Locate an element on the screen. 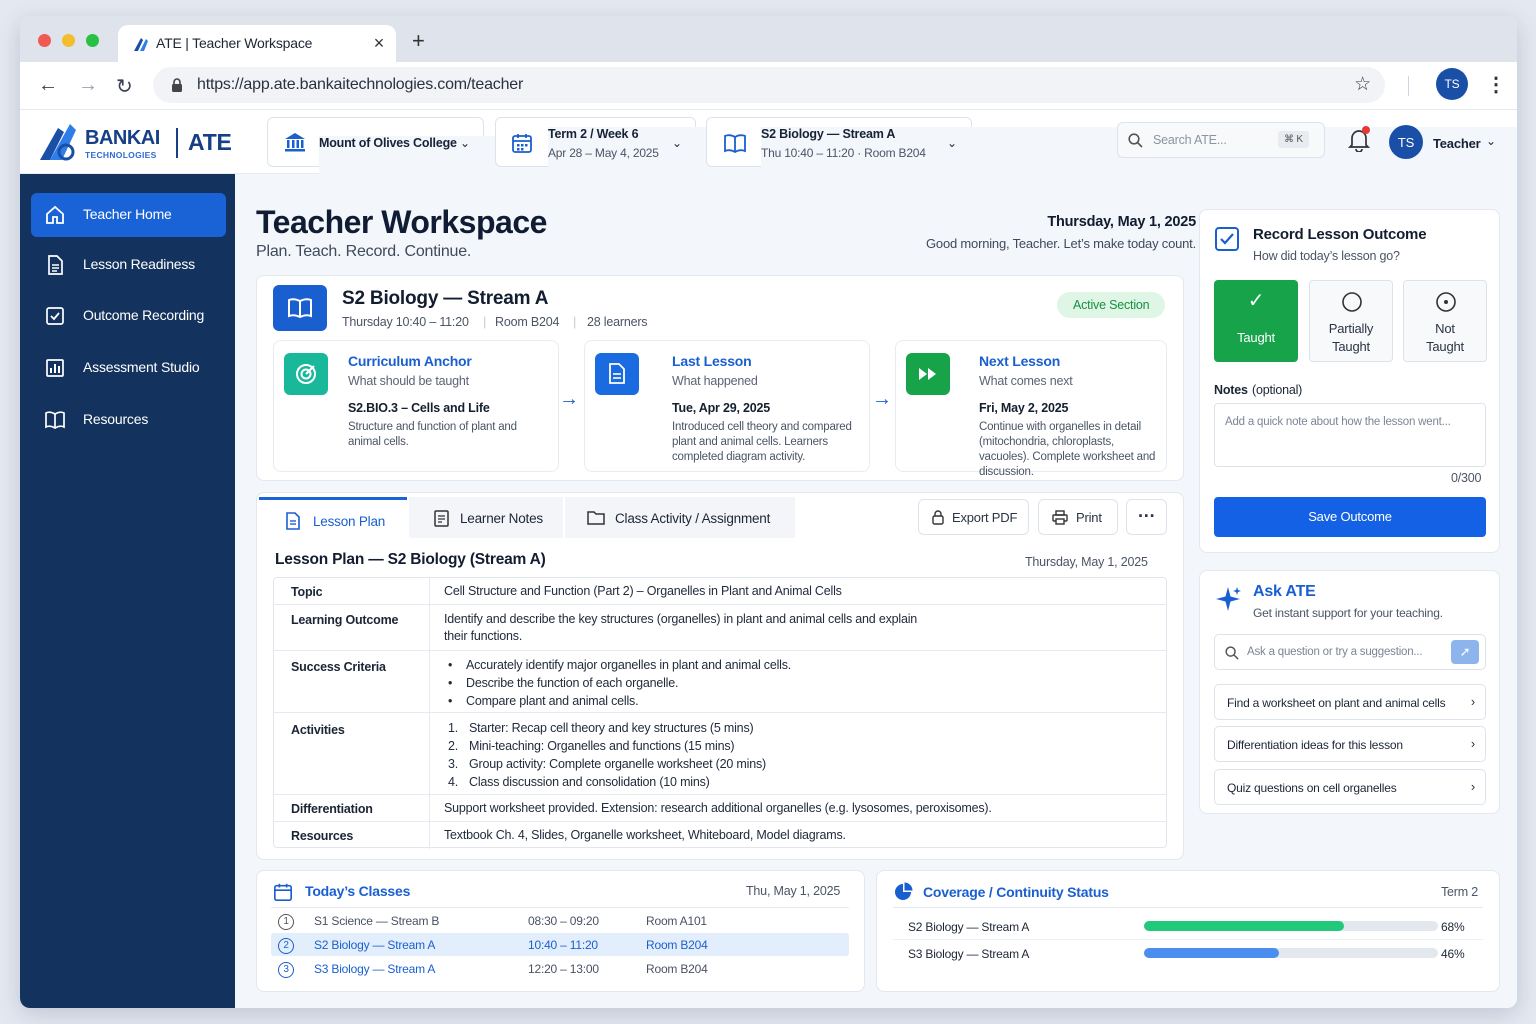  back-icon: ← is located at coordinates (48, 85).